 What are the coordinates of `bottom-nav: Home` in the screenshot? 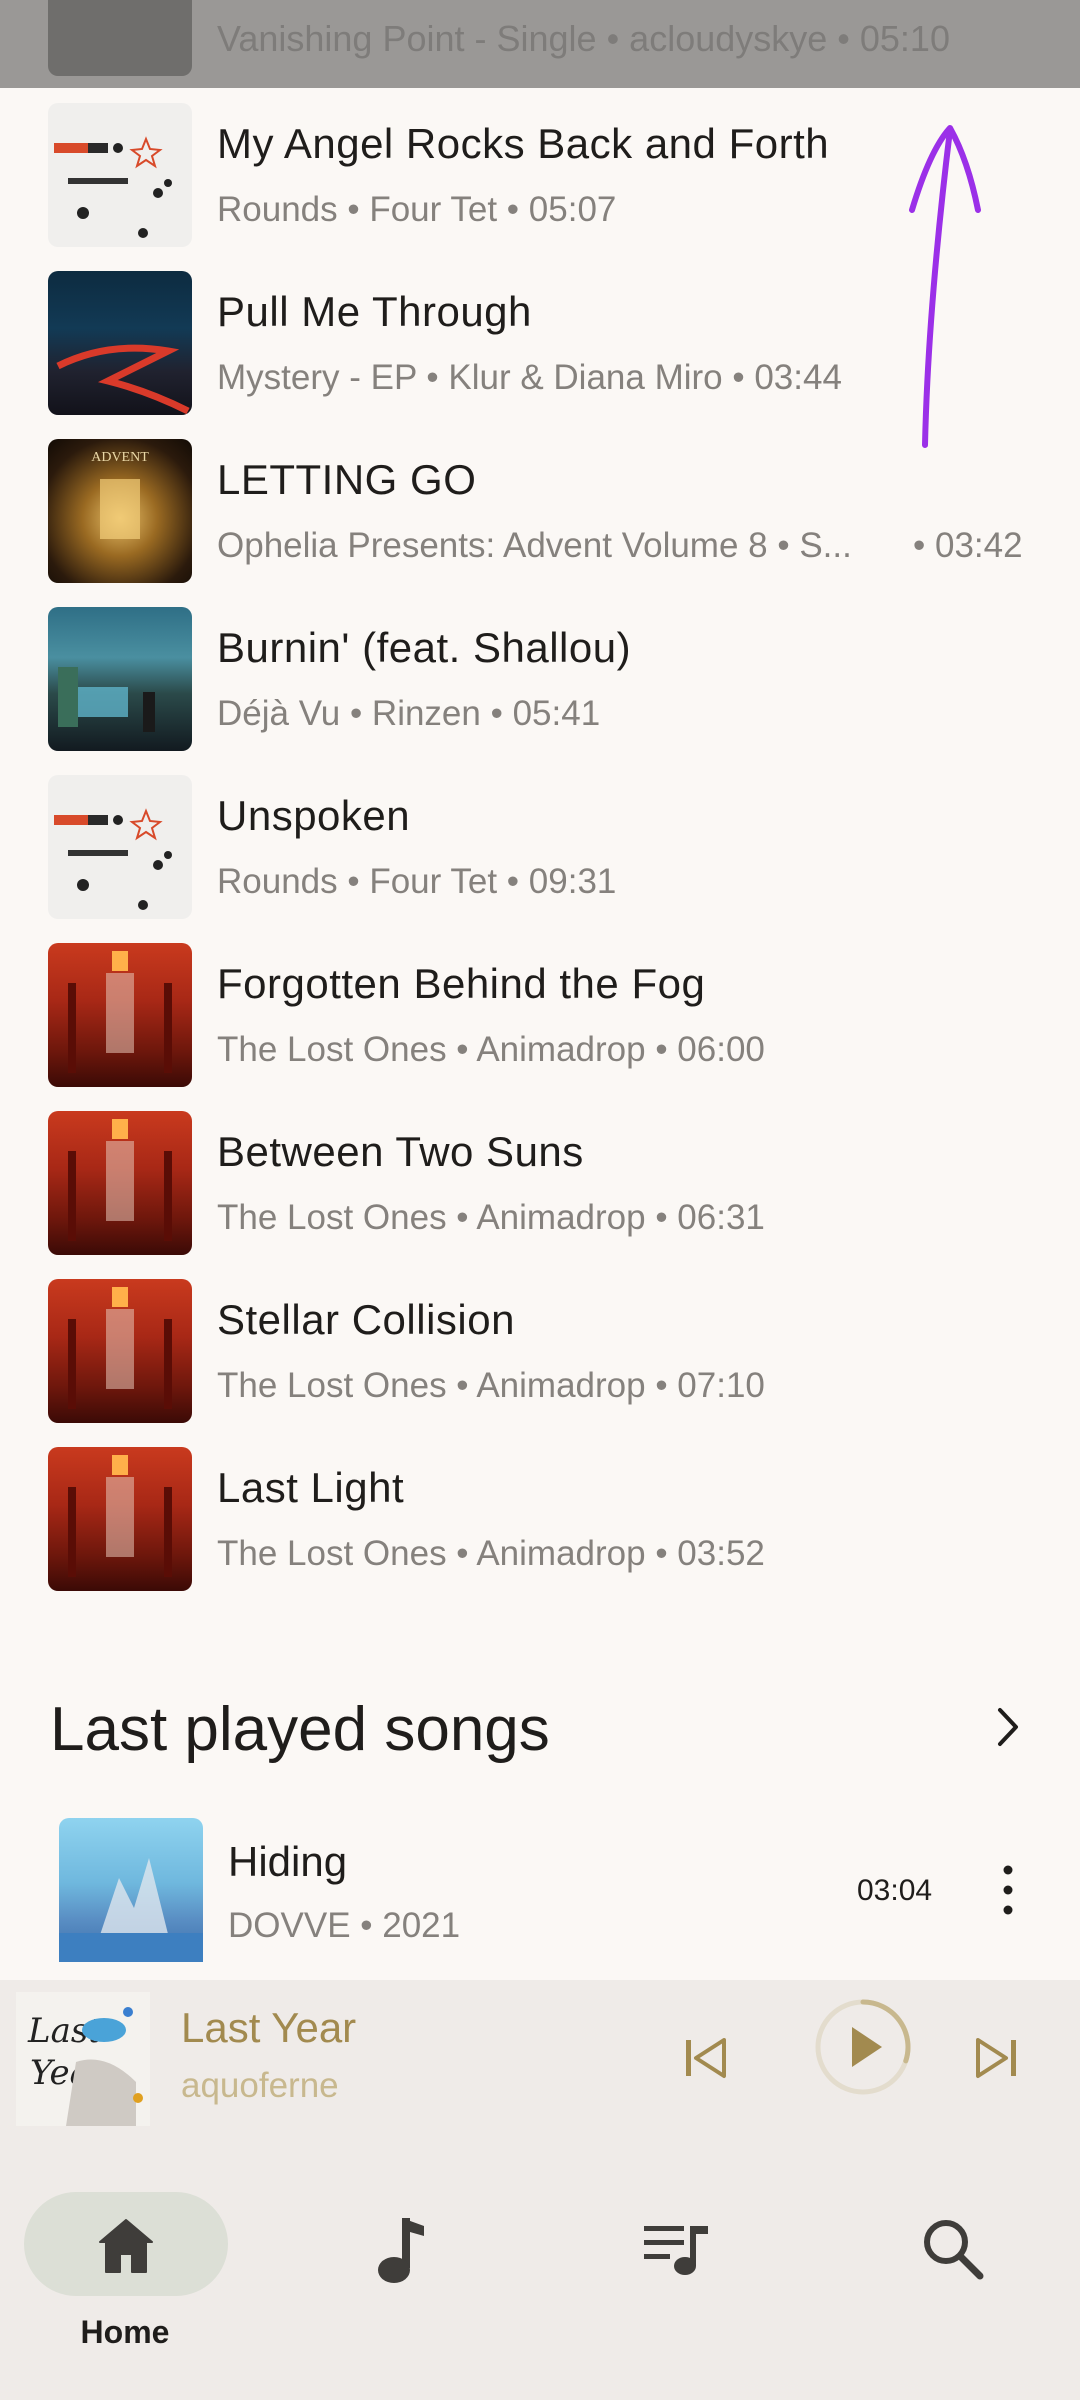 It's located at (540, 2265).